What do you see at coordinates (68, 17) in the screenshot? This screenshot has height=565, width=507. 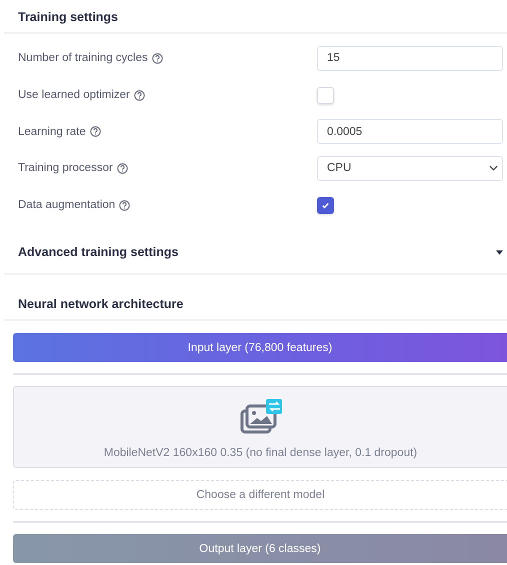 I see `section-title: Training settings` at bounding box center [68, 17].